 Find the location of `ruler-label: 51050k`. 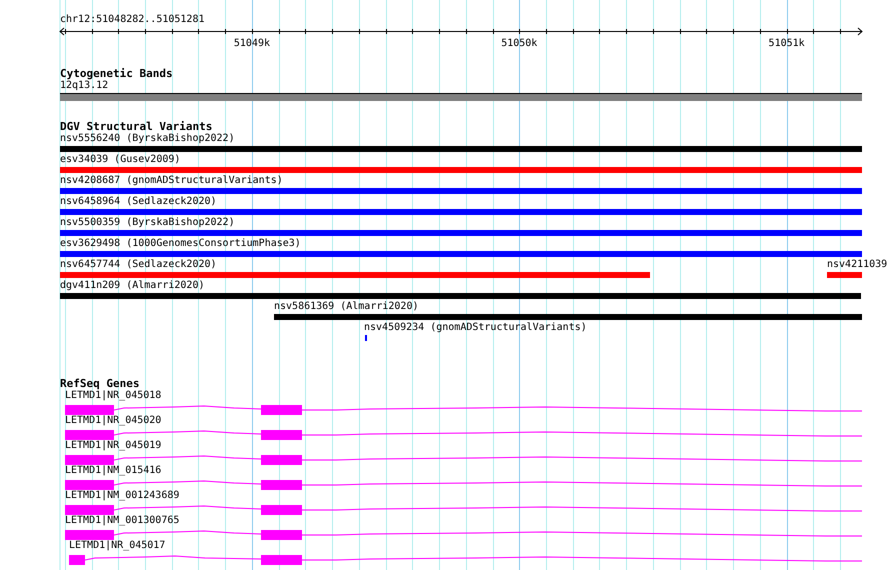

ruler-label: 51050k is located at coordinates (519, 44).